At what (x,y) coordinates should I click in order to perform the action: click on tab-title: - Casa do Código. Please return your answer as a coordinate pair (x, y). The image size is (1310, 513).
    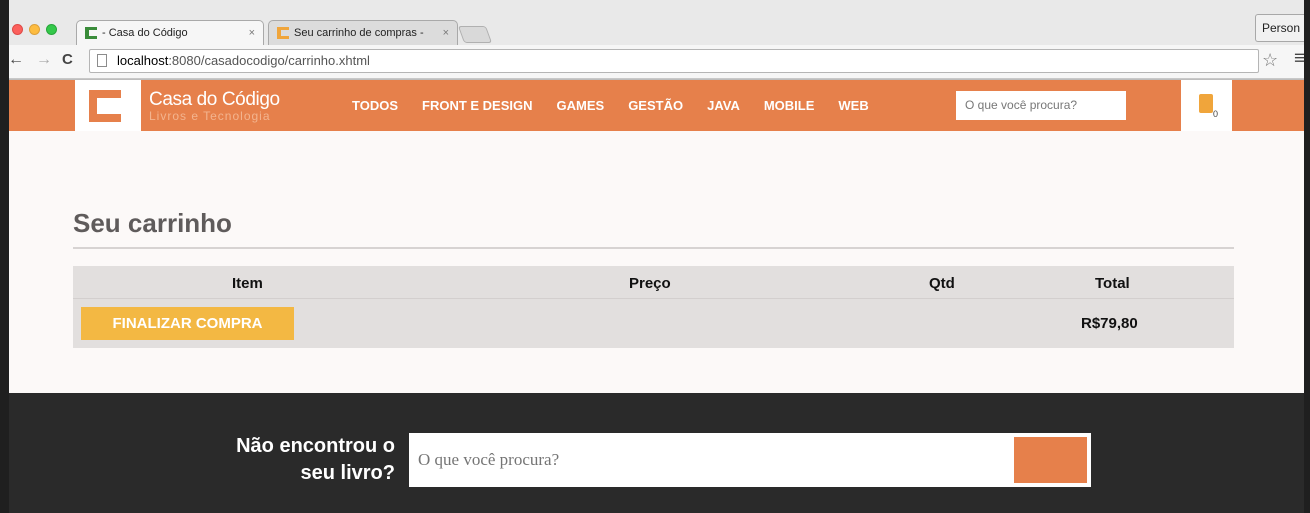
    Looking at the image, I should click on (145, 33).